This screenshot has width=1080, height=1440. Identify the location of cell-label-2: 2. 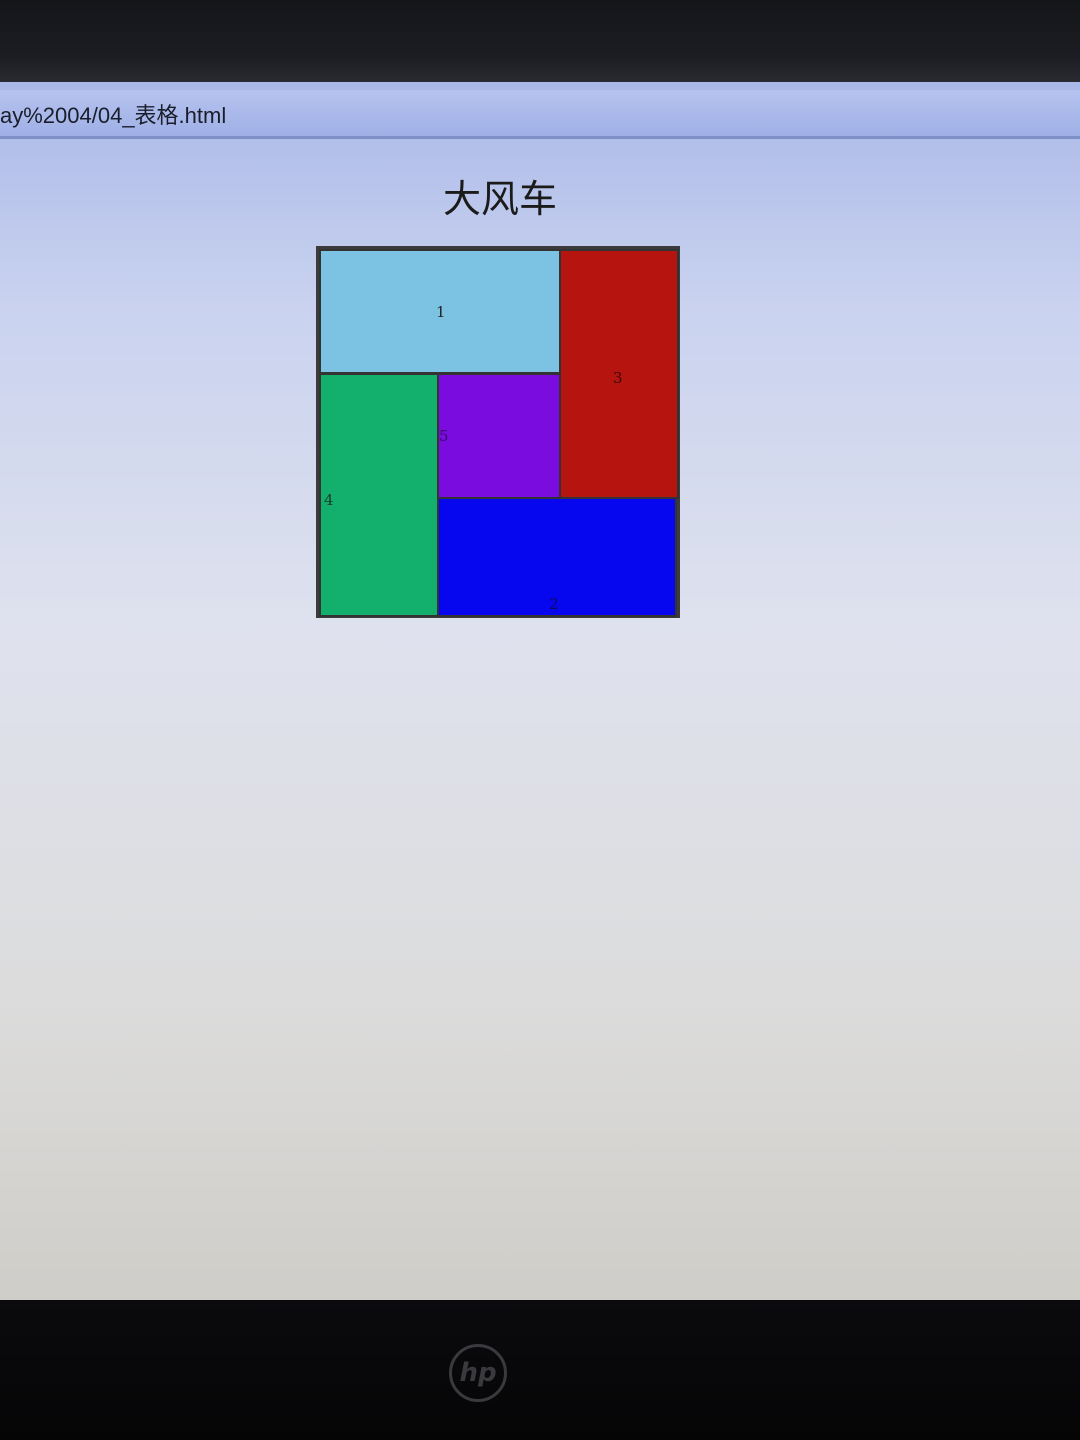
(554, 604).